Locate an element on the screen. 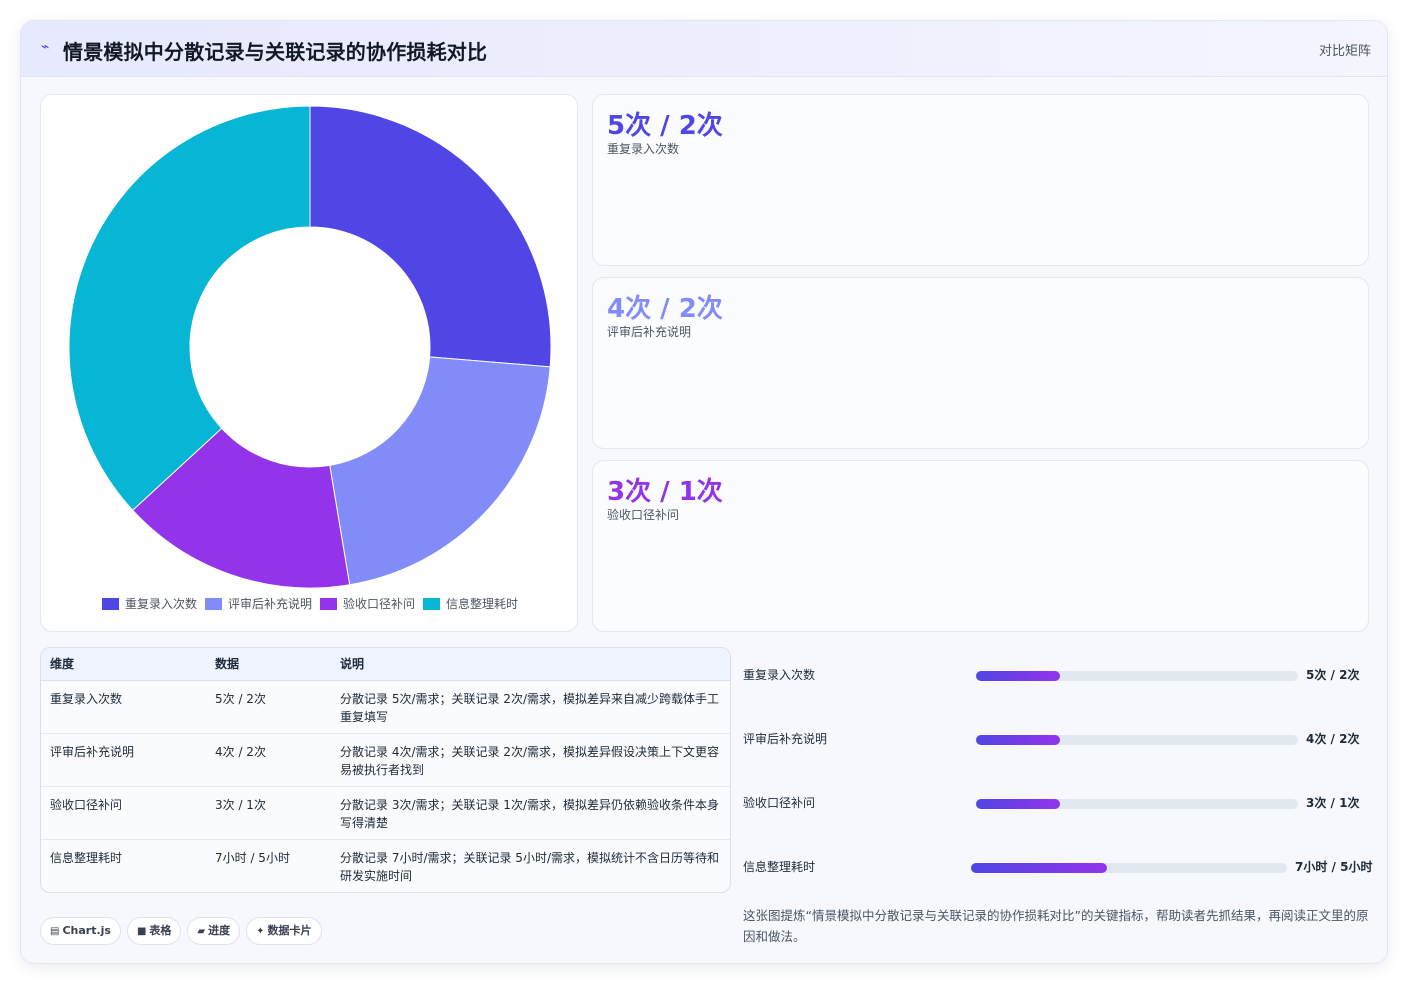  tag-list: ▤ Chart.js ■ 表格 ▰ 进度 ✦ 数据卡片 is located at coordinates (184, 932).